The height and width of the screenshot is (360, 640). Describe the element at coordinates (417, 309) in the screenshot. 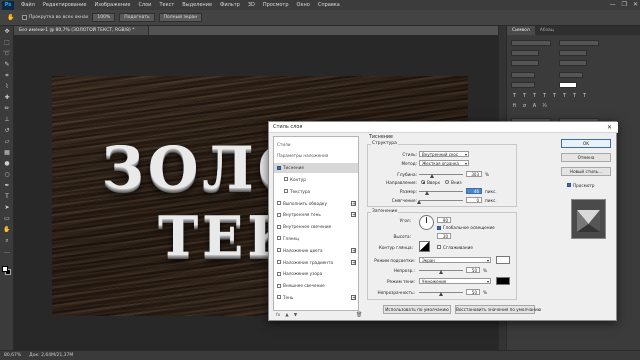

I see `make-default-button: Использовать по умолчанию` at that location.